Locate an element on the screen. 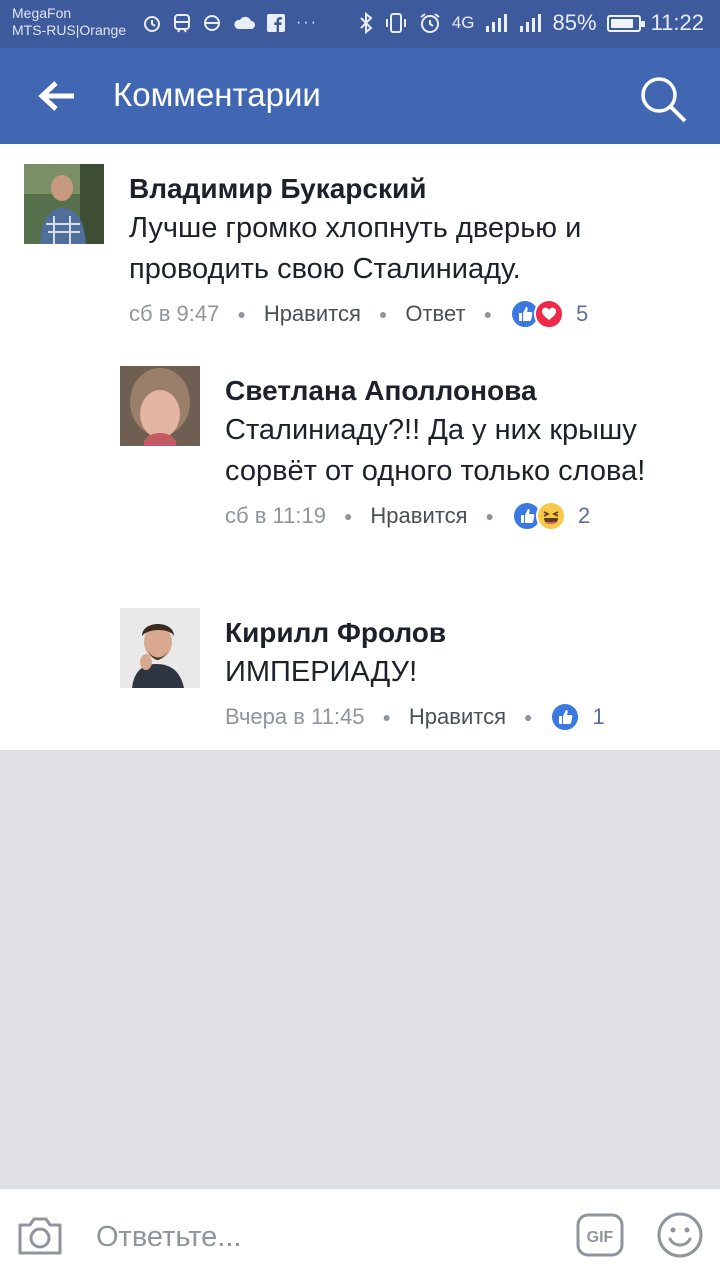  clock-notification-icon is located at coordinates (212, 23).